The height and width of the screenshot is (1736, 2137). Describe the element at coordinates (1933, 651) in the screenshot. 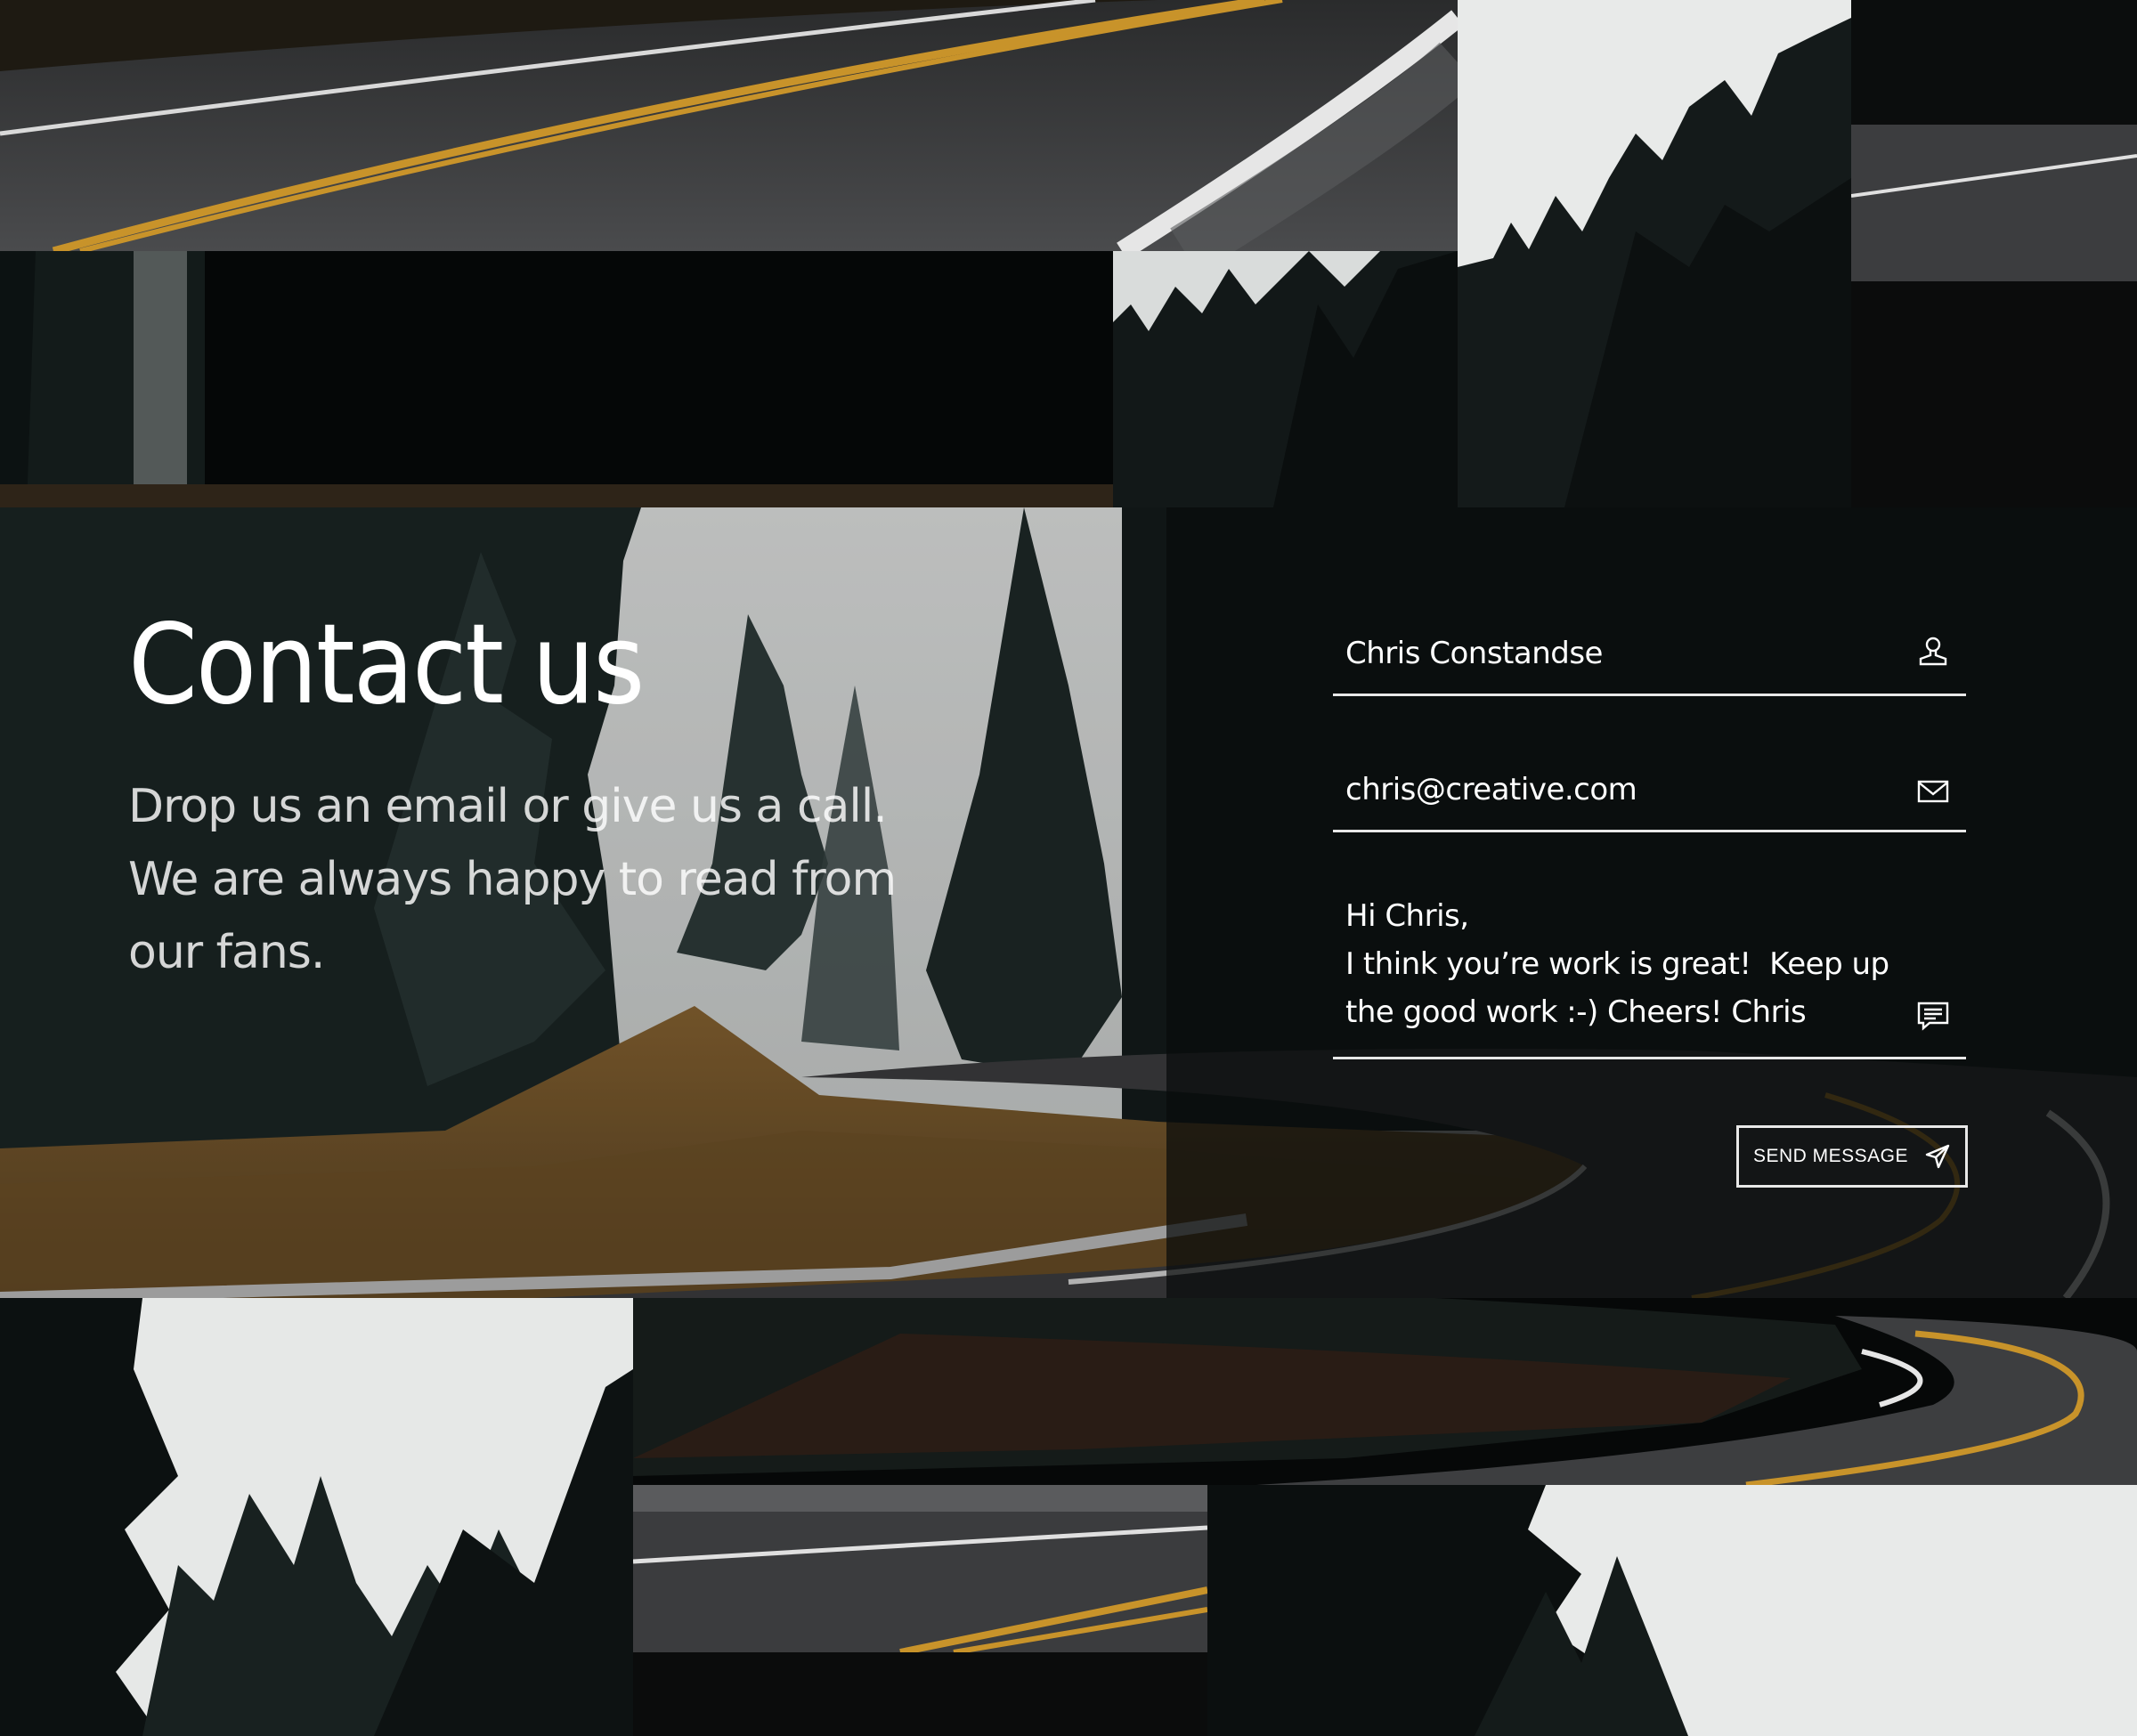

I see `user-icon` at that location.